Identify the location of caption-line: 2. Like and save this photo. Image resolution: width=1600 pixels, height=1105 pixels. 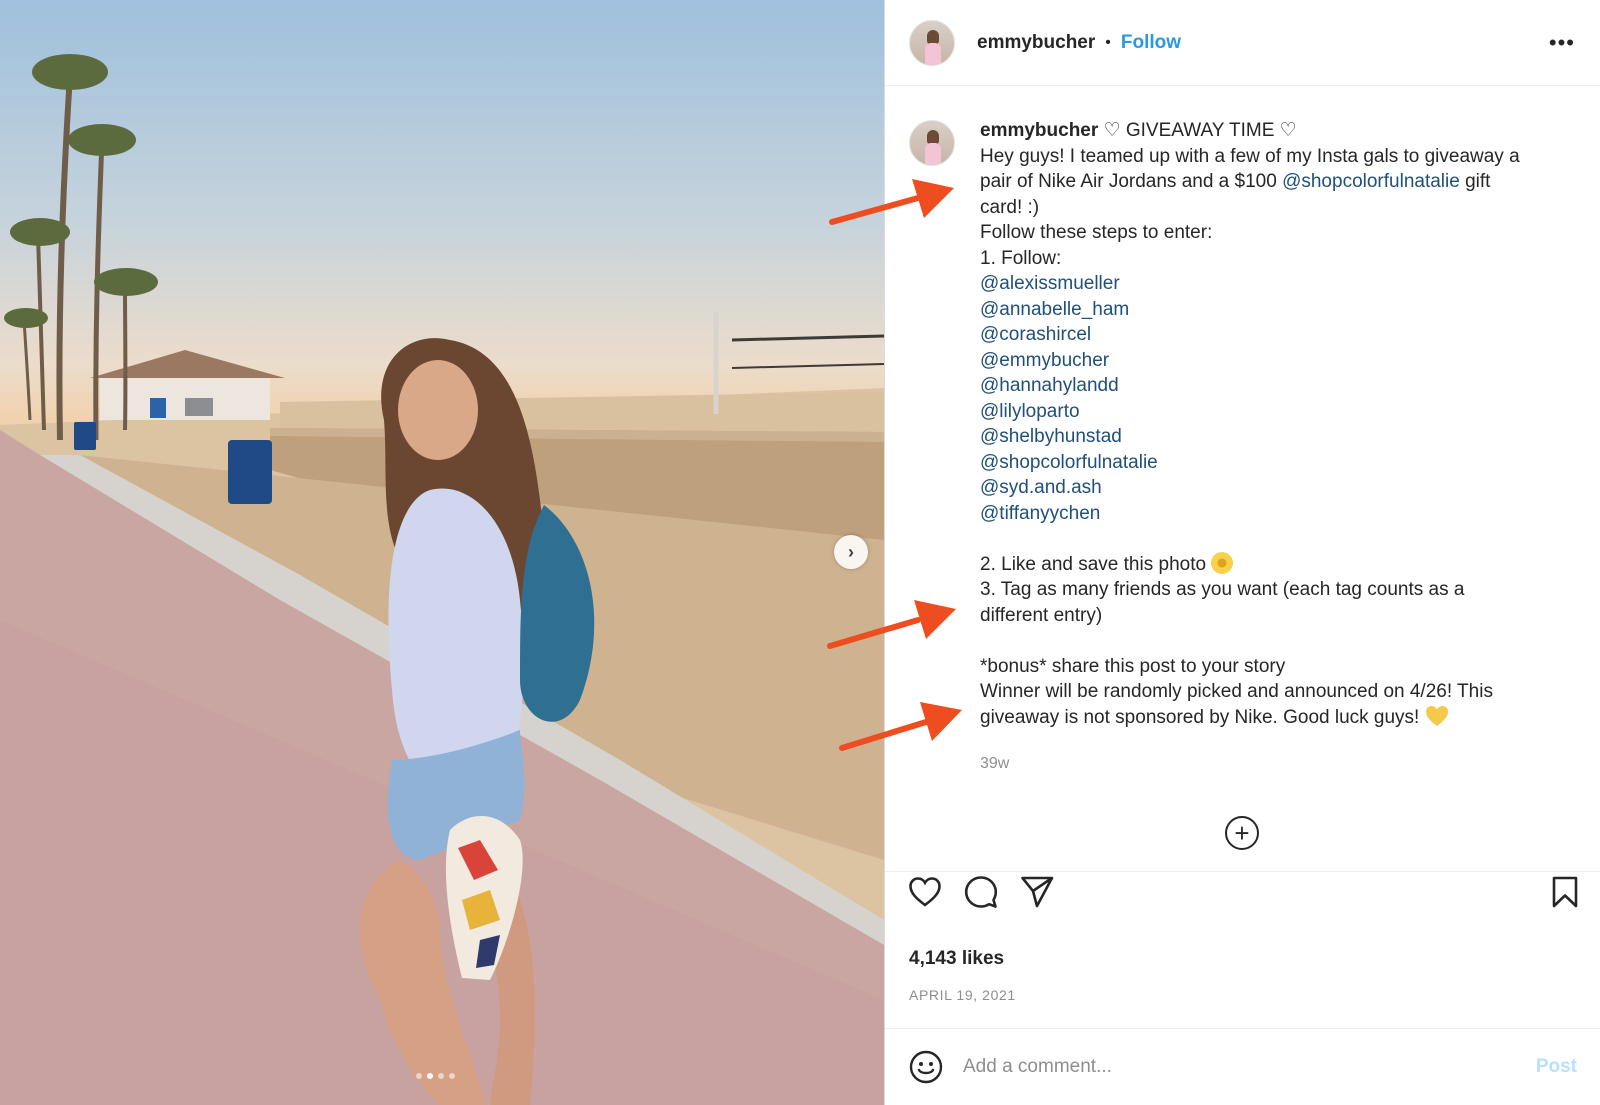
(1093, 564).